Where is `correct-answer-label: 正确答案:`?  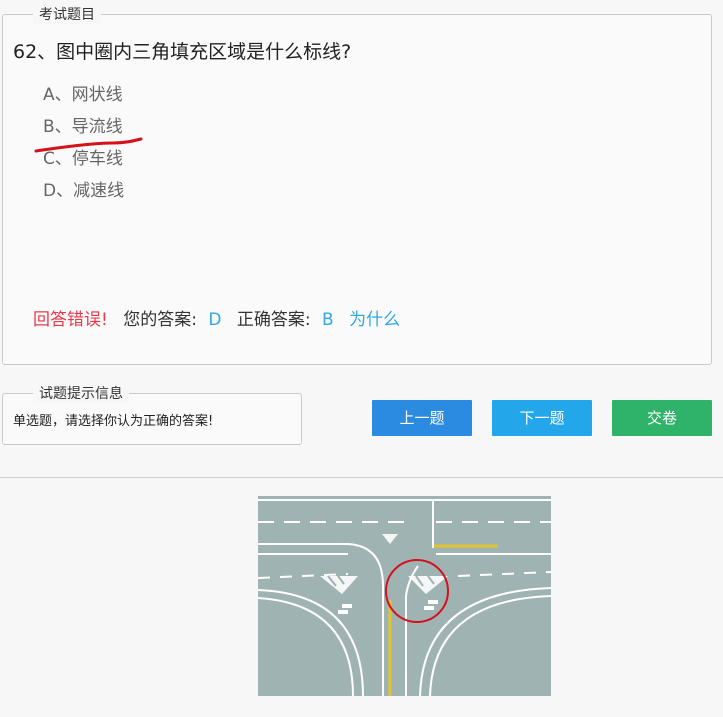 correct-answer-label: 正确答案: is located at coordinates (273, 320).